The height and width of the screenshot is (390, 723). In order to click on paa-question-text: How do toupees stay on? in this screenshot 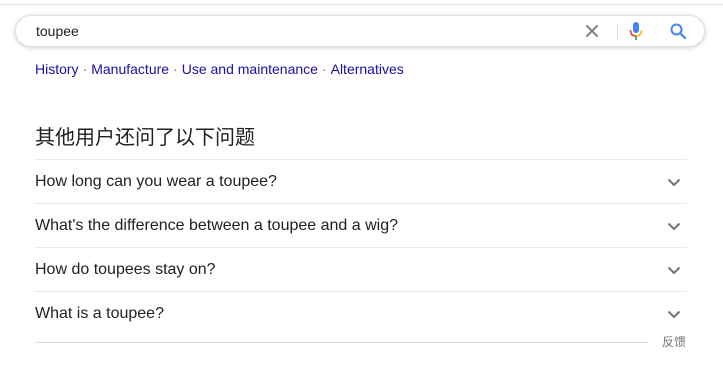, I will do `click(125, 269)`.